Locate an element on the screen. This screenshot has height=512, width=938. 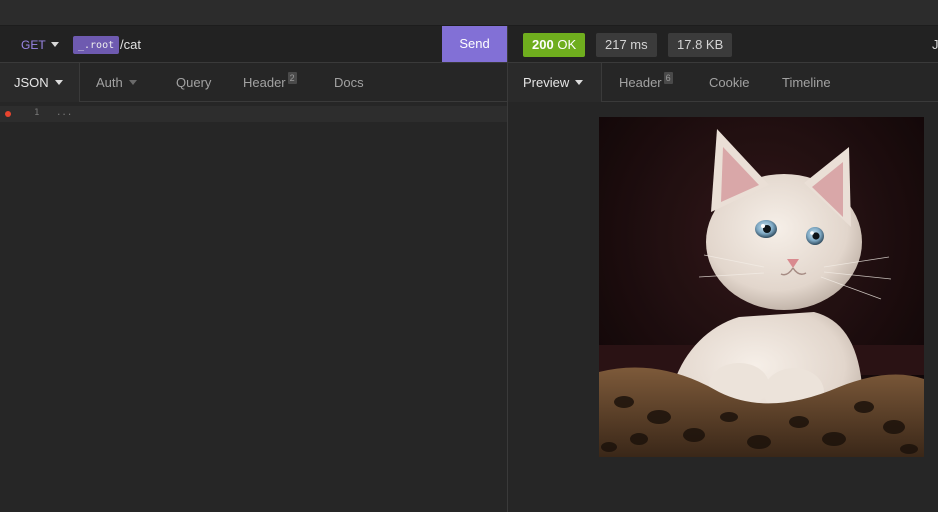
send-button: Send is located at coordinates (474, 44).